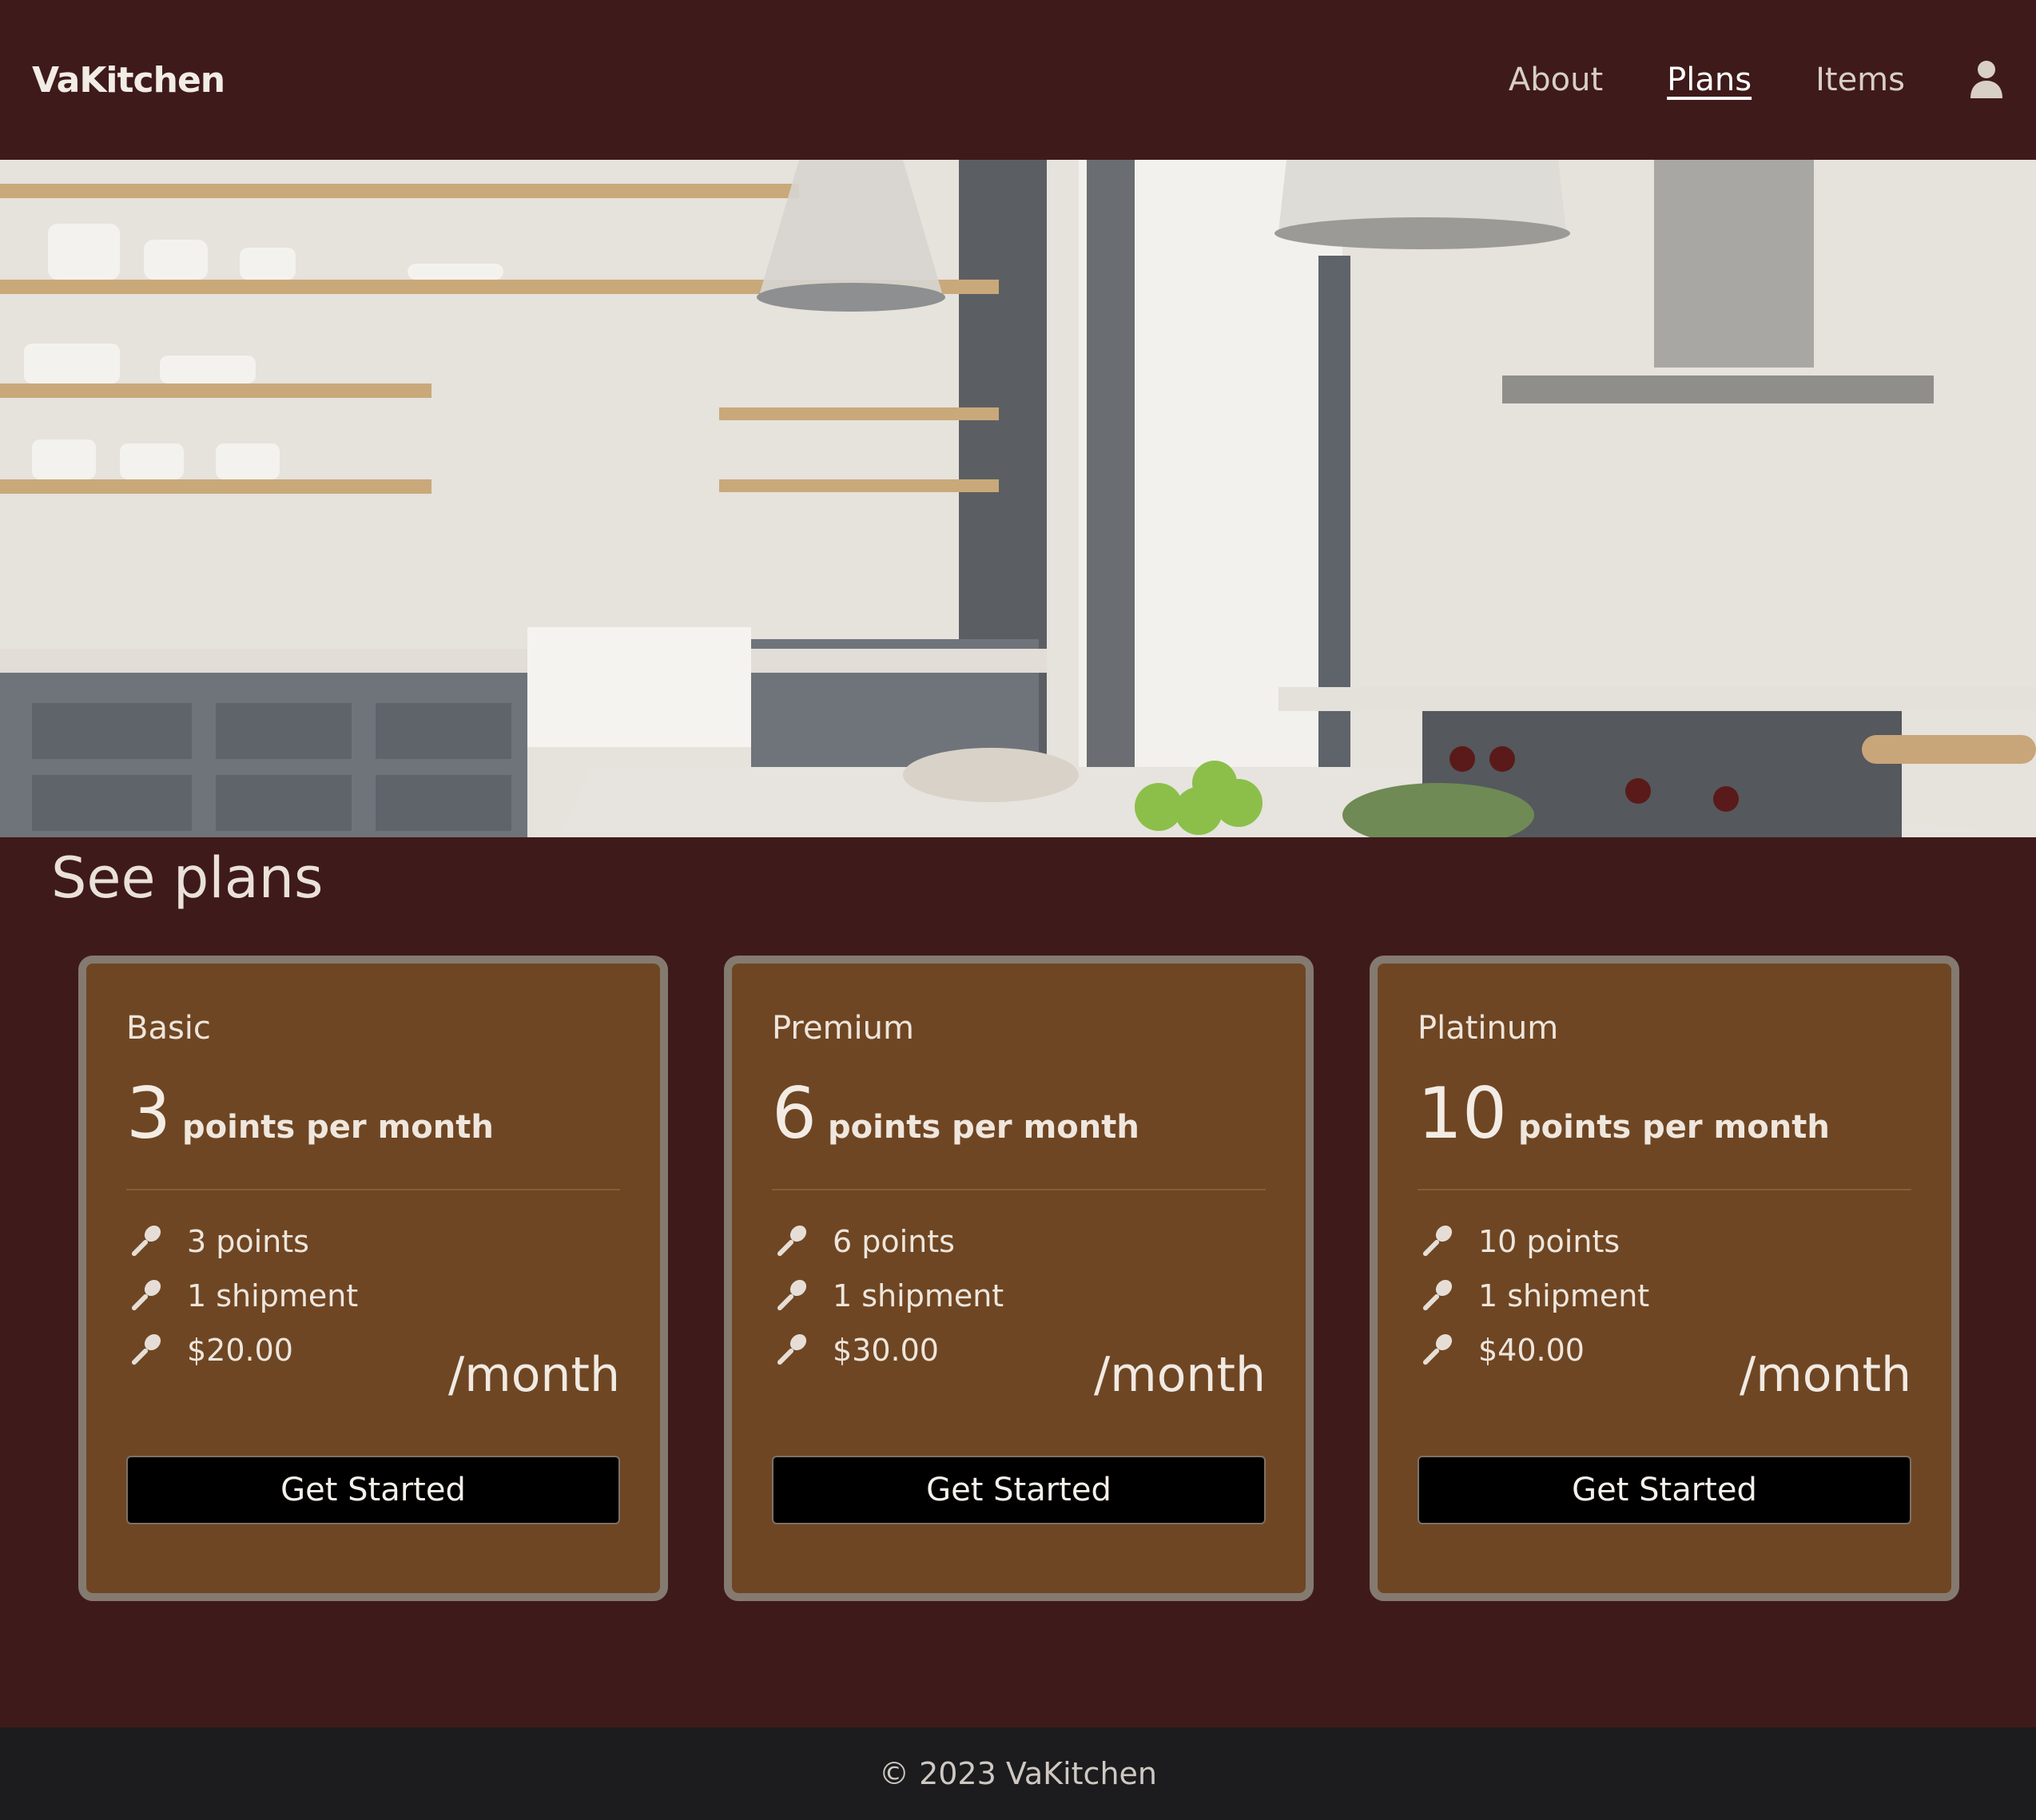 The width and height of the screenshot is (2036, 1820). I want to click on nav-plans-link: Plans, so click(1709, 80).